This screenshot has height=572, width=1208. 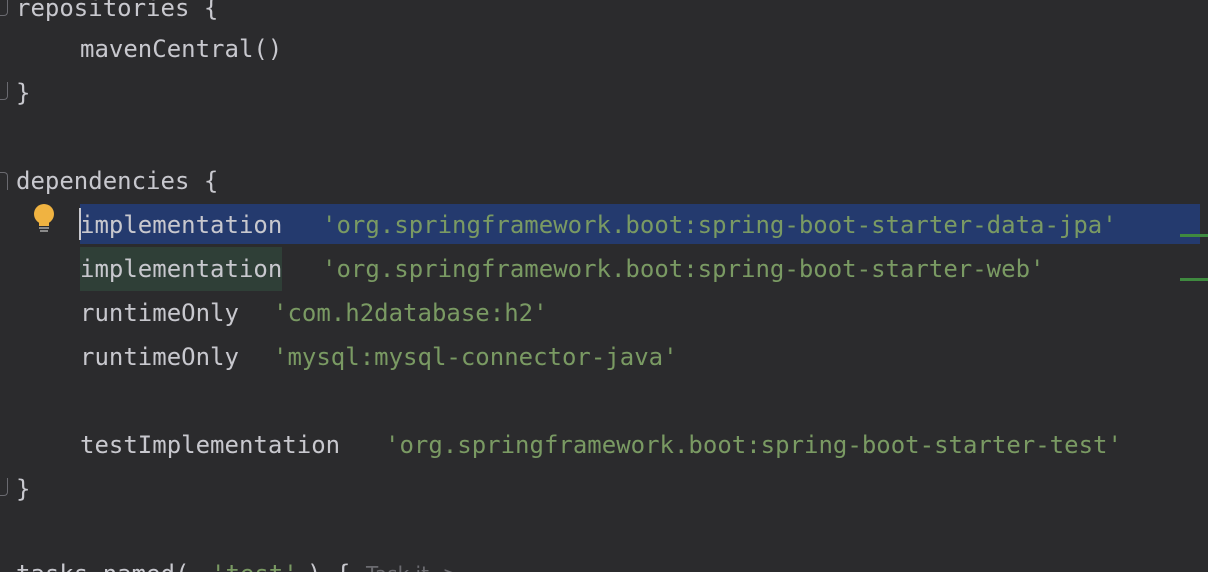 I want to click on code-line: mavenCentral(), so click(x=141, y=49).